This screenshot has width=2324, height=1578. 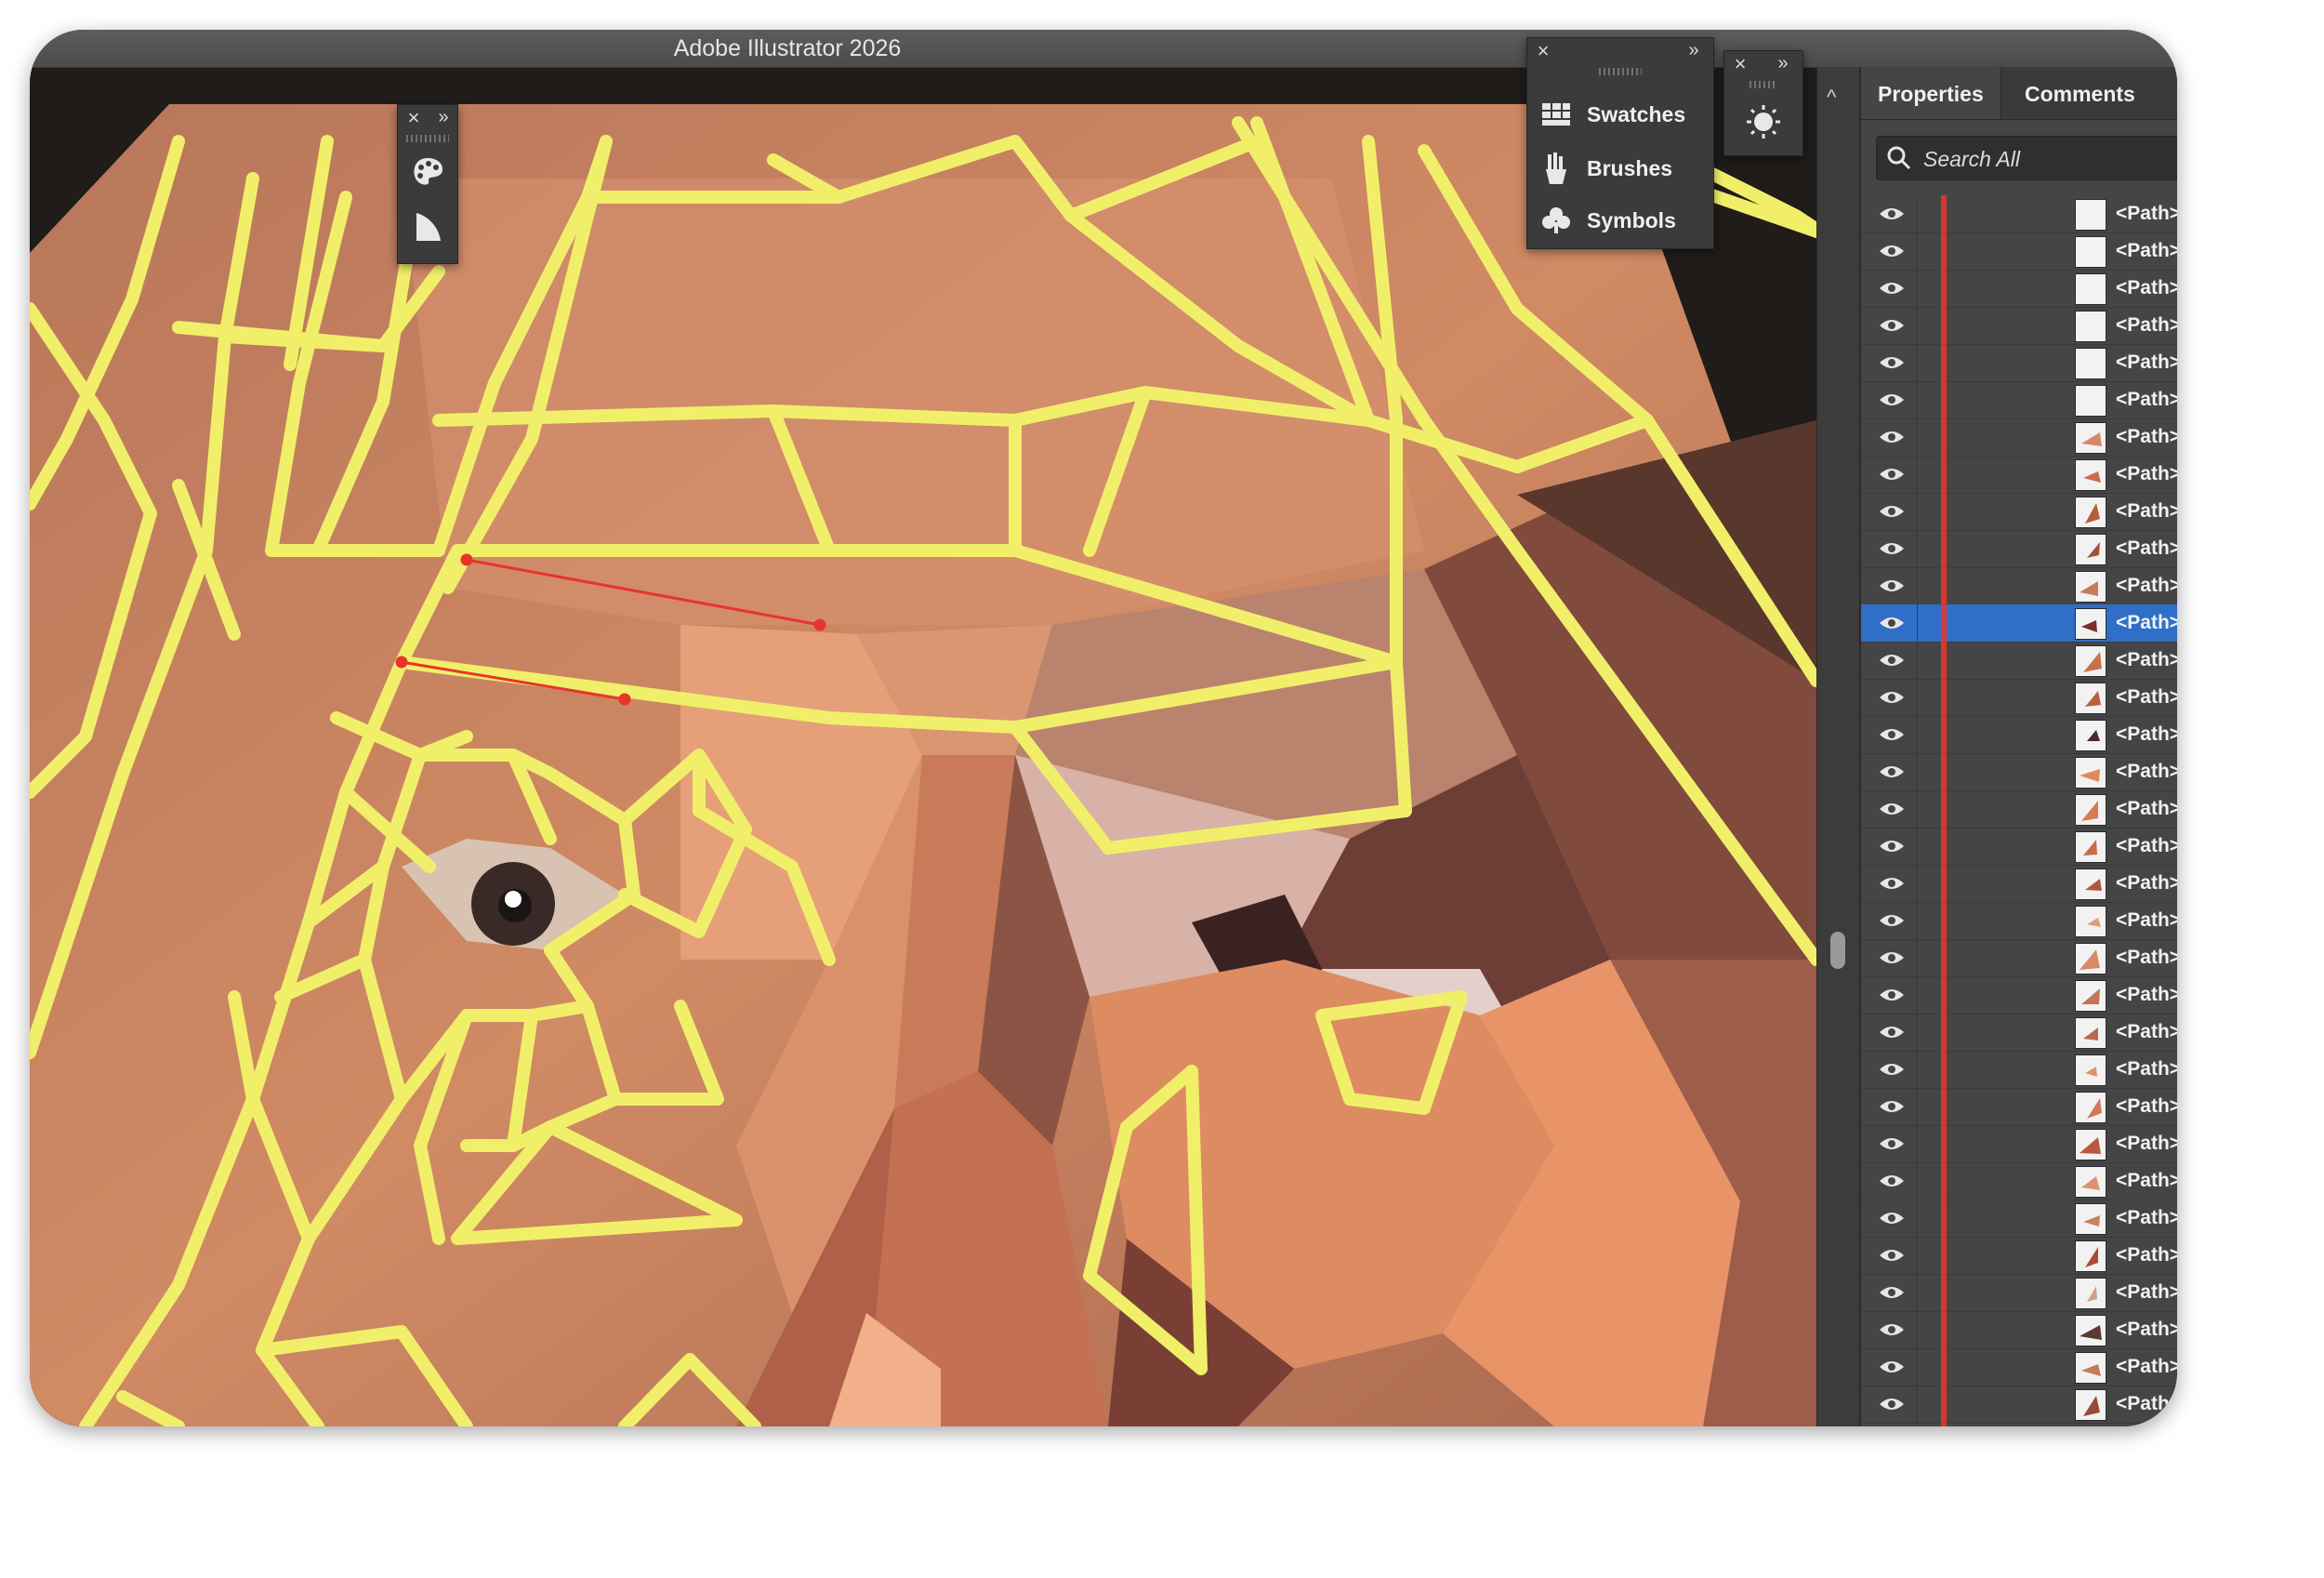 What do you see at coordinates (1931, 93) in the screenshot?
I see `tab-properties: Properties` at bounding box center [1931, 93].